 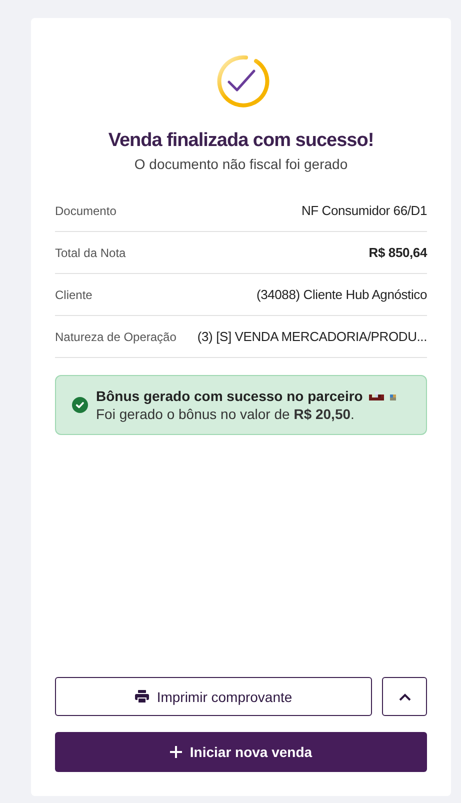 I want to click on check-circle-icon, so click(x=80, y=405).